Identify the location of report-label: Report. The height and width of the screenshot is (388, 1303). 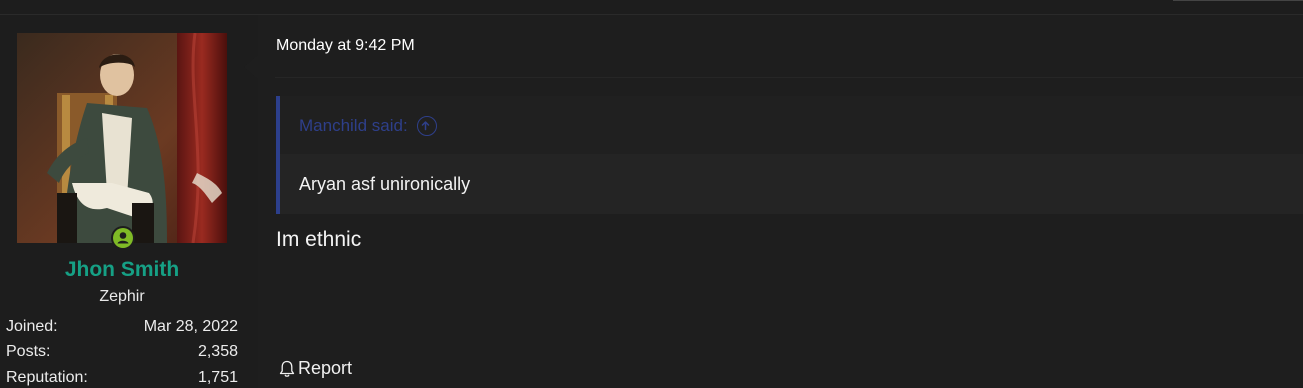
(325, 368).